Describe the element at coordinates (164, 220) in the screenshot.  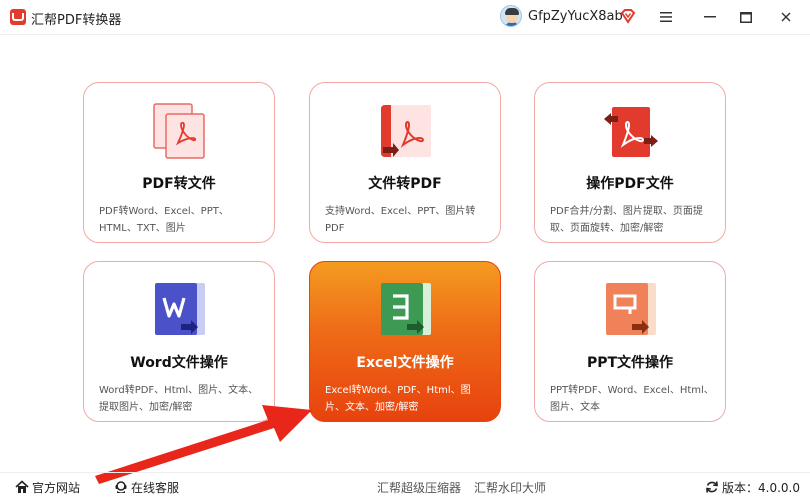
I see `card-desc: PDF转Word、Excel、PPT、HTML、TXT、图片` at that location.